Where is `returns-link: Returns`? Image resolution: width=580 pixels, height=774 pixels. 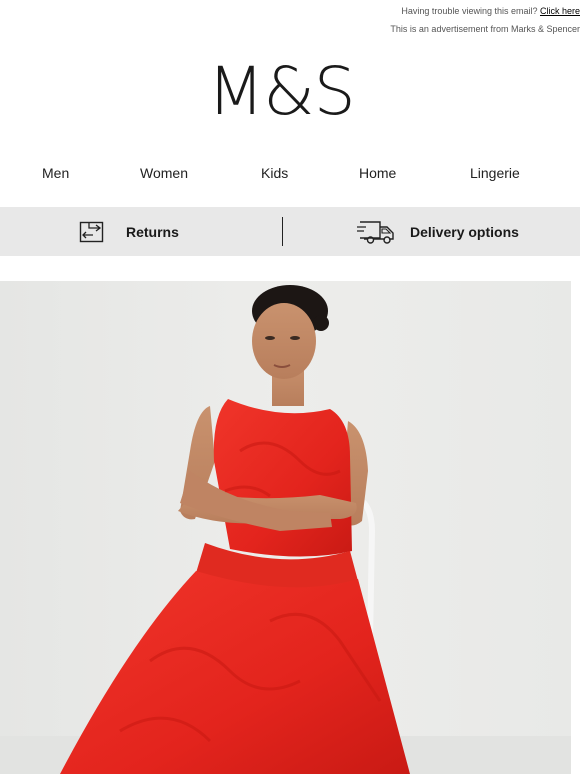
returns-link: Returns is located at coordinates (128, 231).